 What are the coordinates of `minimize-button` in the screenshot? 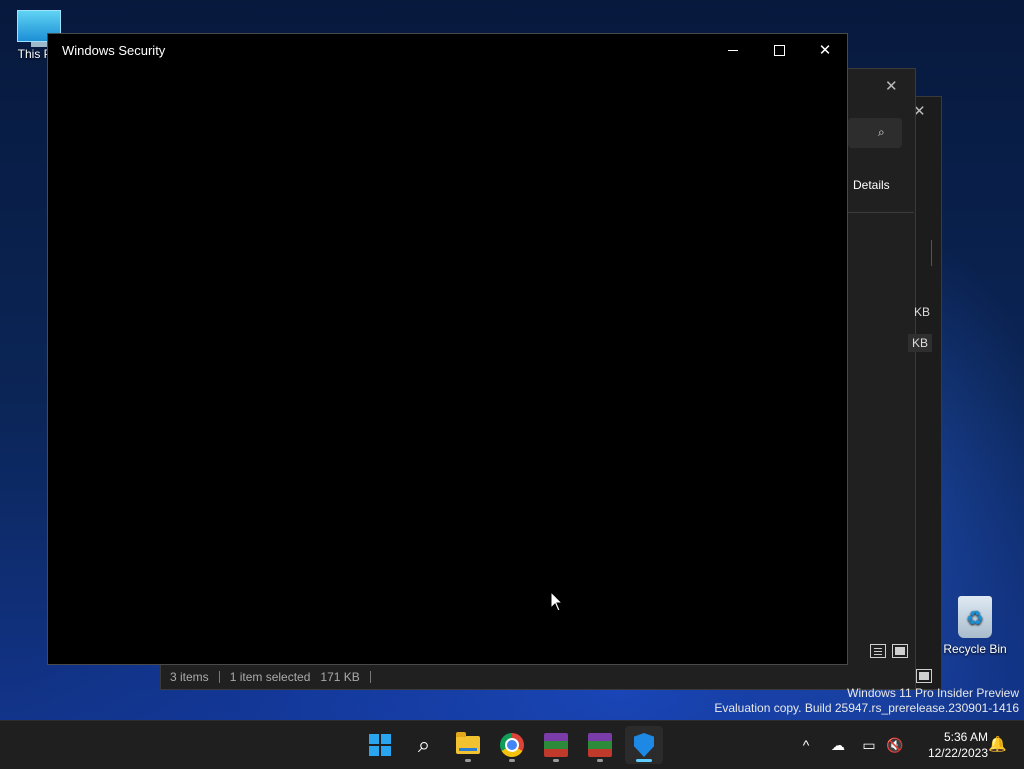 It's located at (733, 50).